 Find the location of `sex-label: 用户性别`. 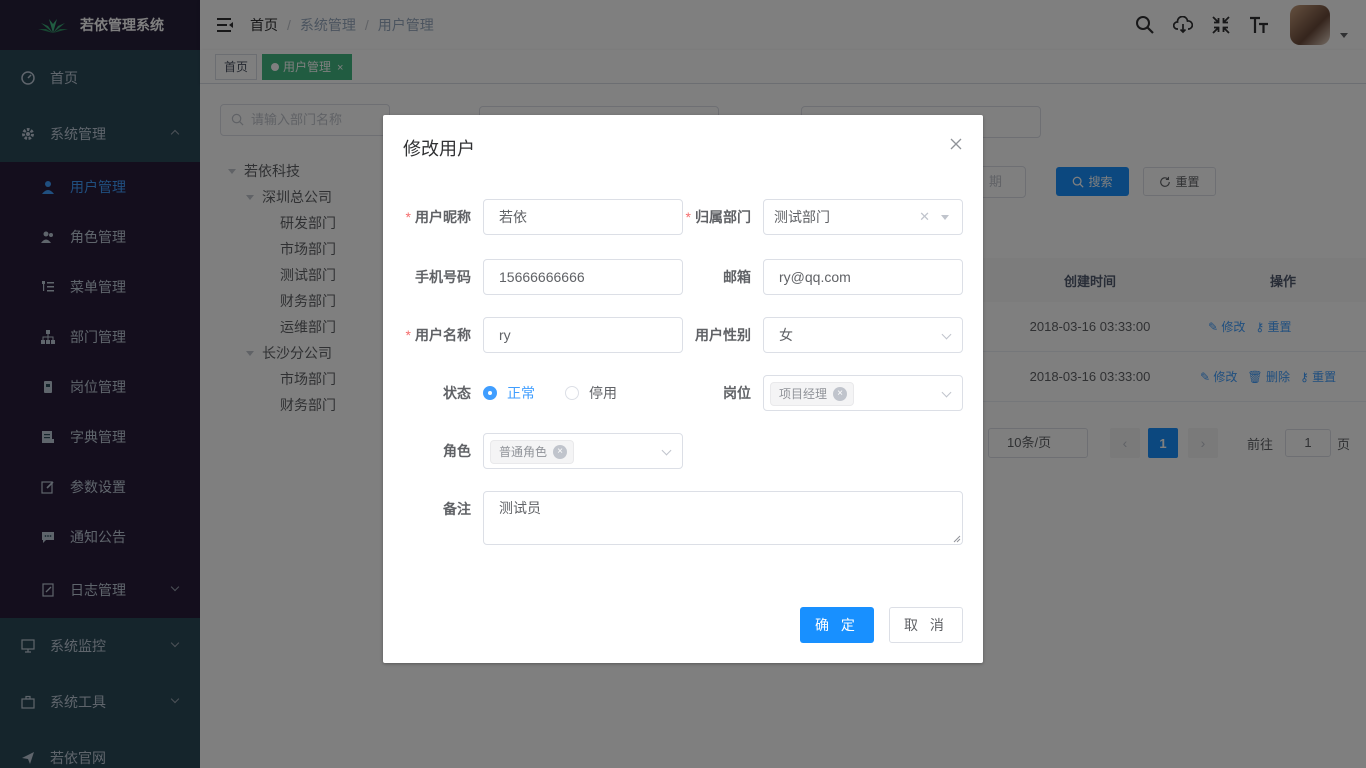

sex-label: 用户性别 is located at coordinates (723, 335).